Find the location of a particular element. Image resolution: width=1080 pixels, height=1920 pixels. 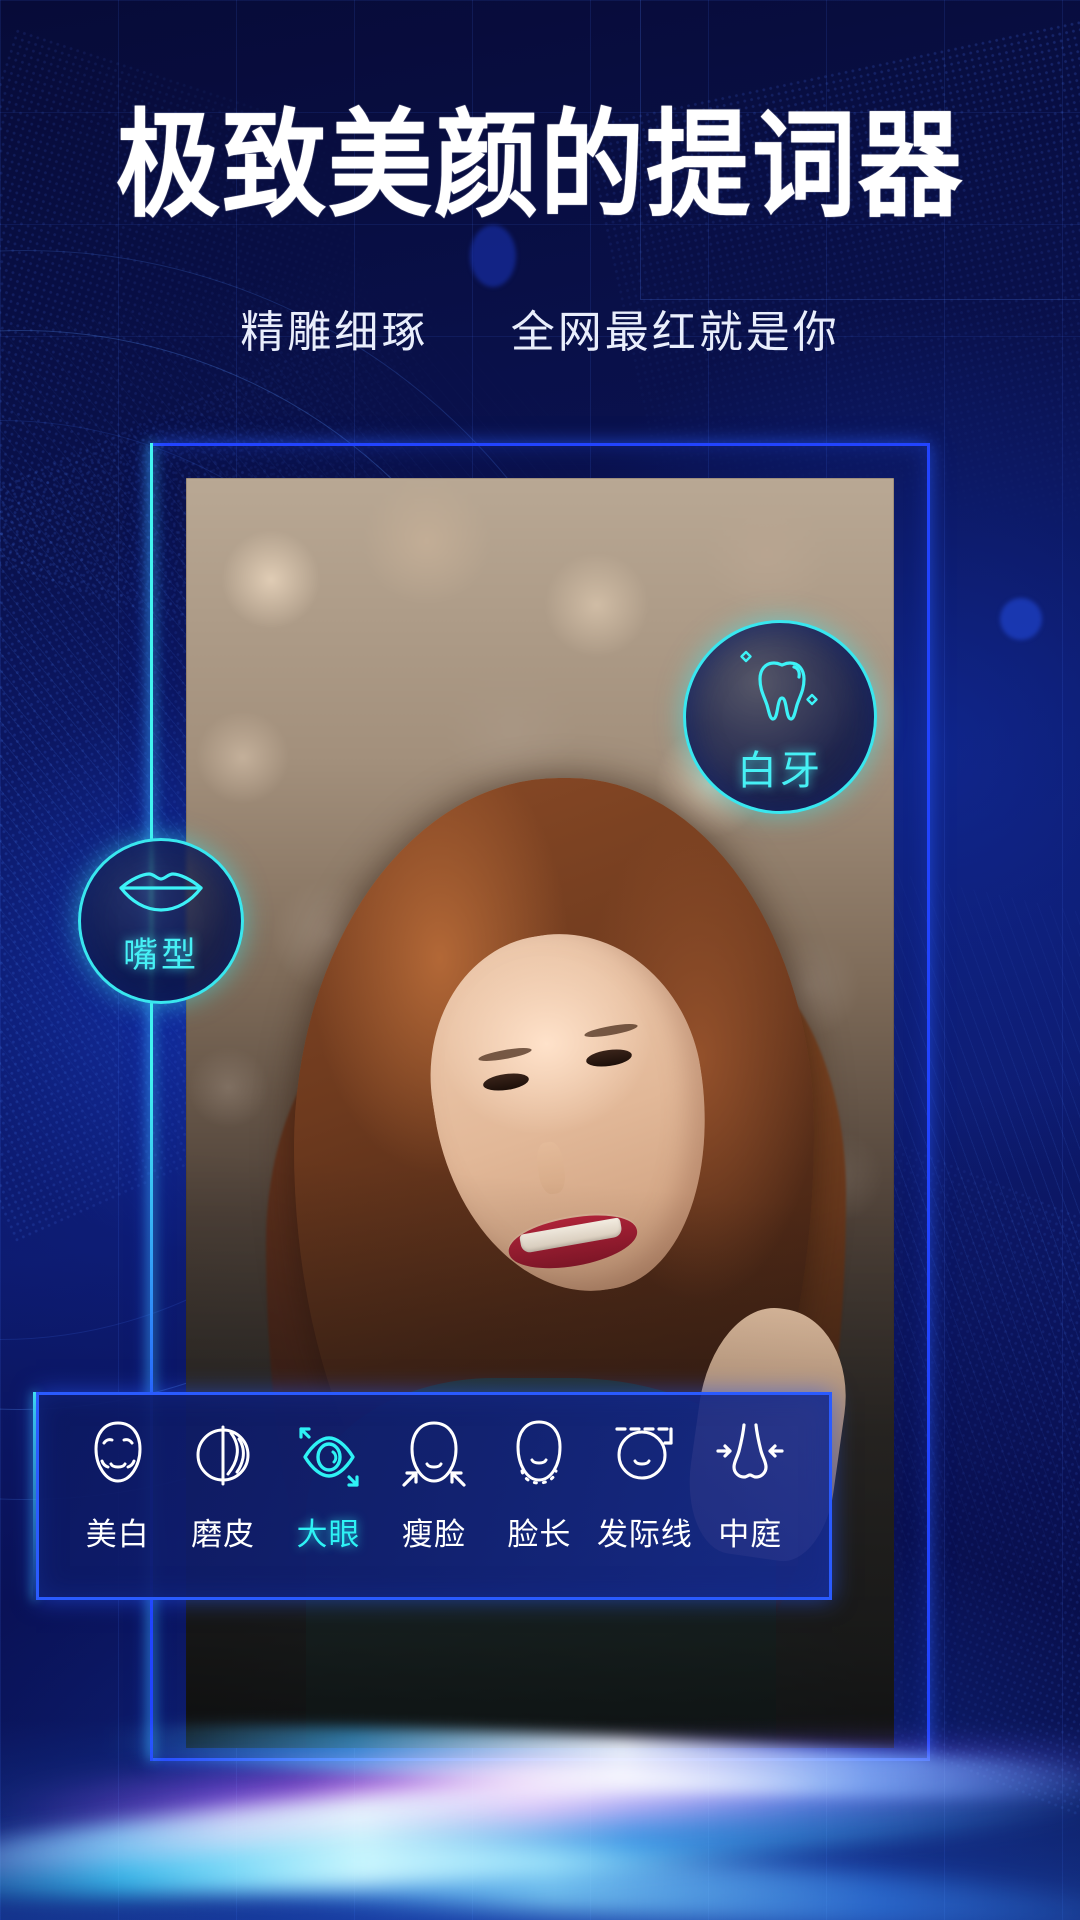

tool-label-slim-face: 瘦脸 is located at coordinates (433, 1534).